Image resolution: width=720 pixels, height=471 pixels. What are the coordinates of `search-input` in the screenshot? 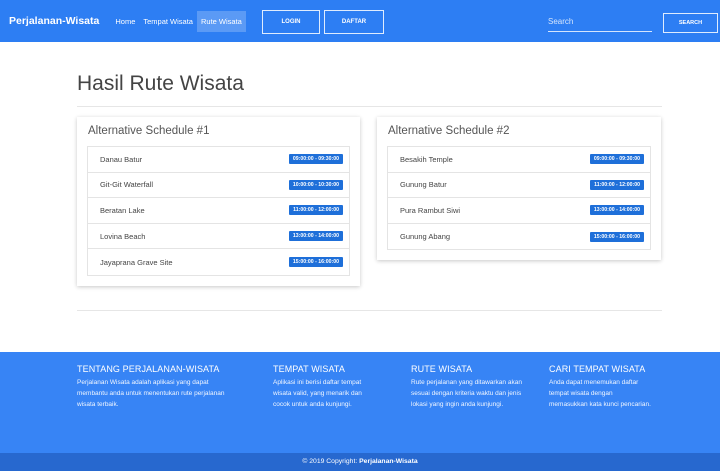 It's located at (600, 22).